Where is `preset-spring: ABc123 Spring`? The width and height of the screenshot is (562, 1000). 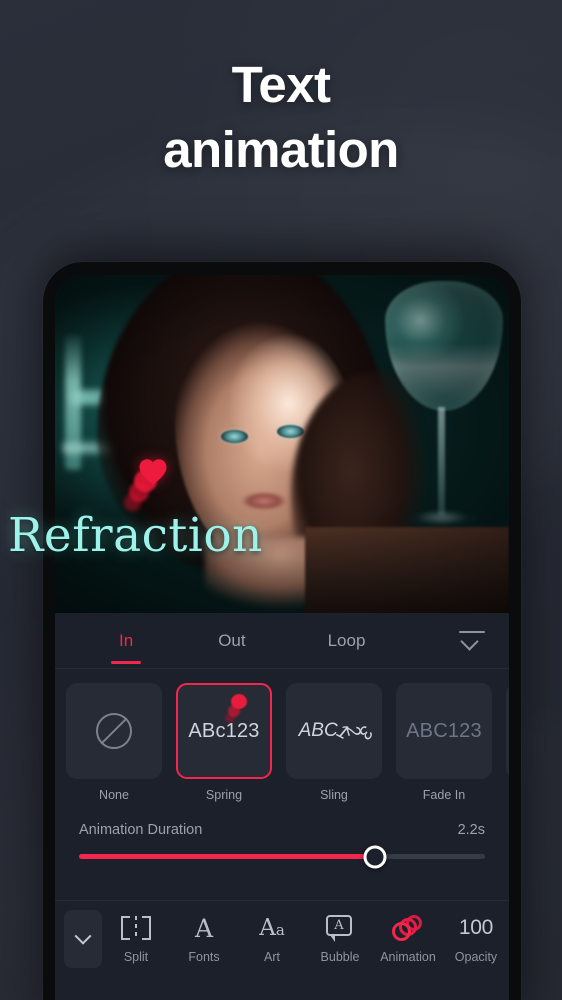 preset-spring: ABc123 Spring is located at coordinates (224, 742).